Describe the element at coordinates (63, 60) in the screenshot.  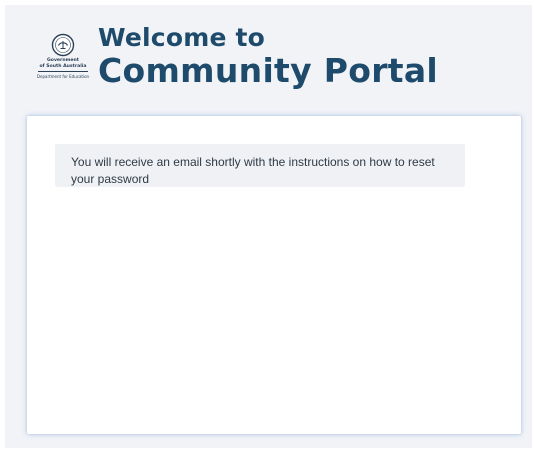
I see `logo-text-government: Government` at that location.